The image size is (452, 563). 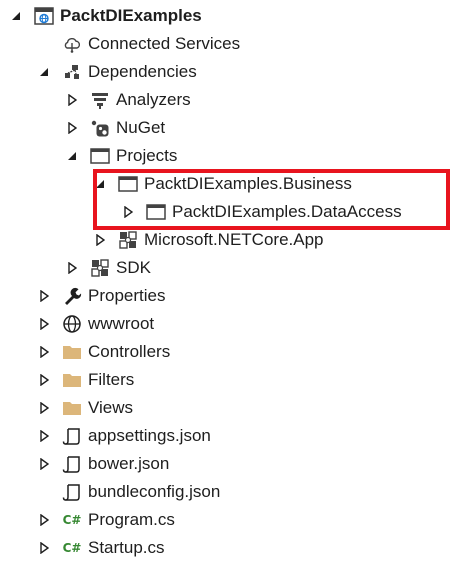 I want to click on tree-item-project: PacktDIExamples, so click(x=226, y=16).